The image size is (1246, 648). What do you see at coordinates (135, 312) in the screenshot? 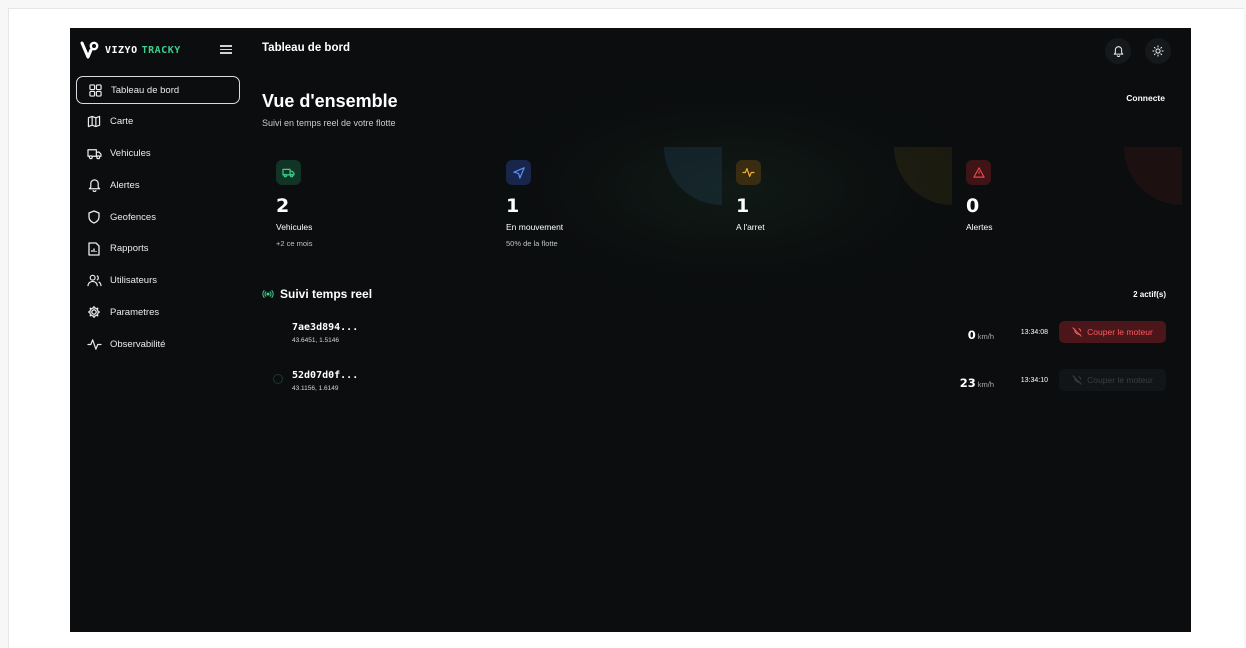
I see `sidebar-item-label: Parametres` at bounding box center [135, 312].